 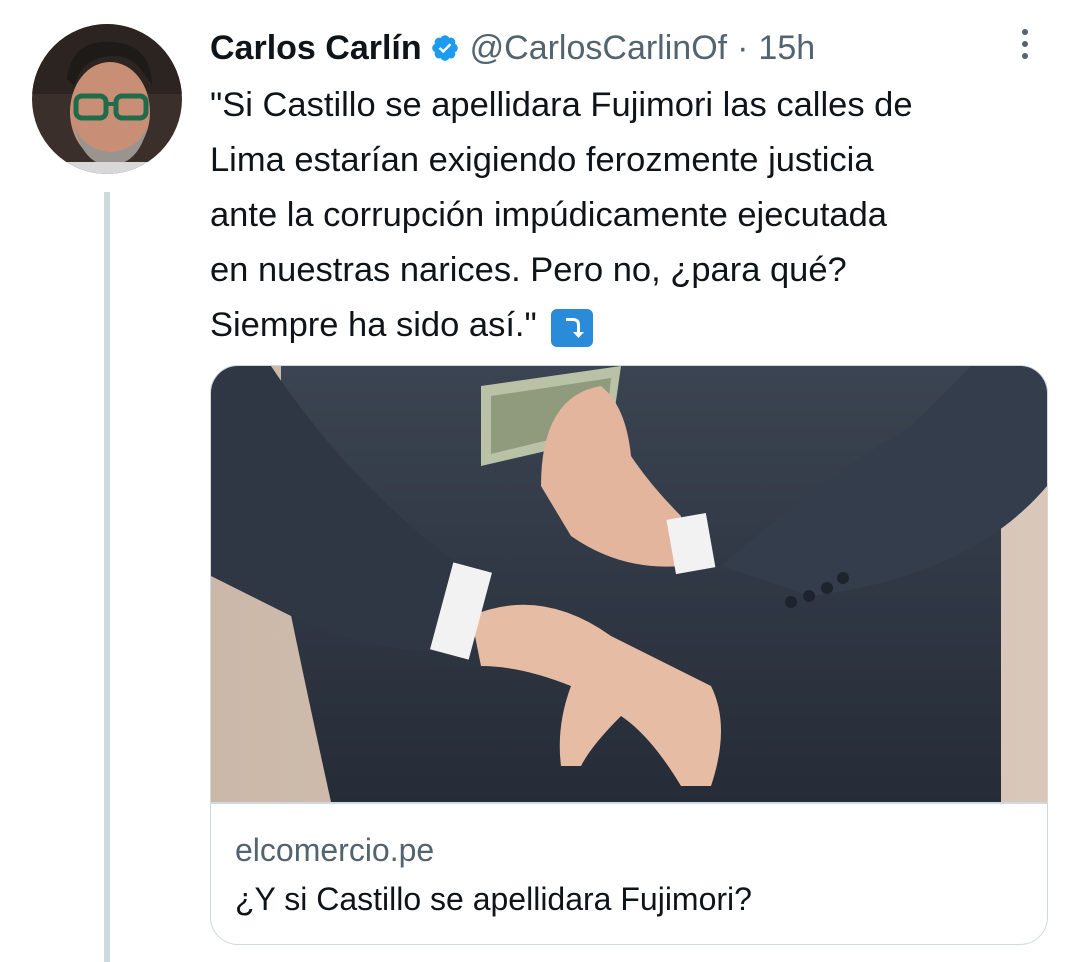 I want to click on arrow-down-right-emoji-icon, so click(x=571, y=328).